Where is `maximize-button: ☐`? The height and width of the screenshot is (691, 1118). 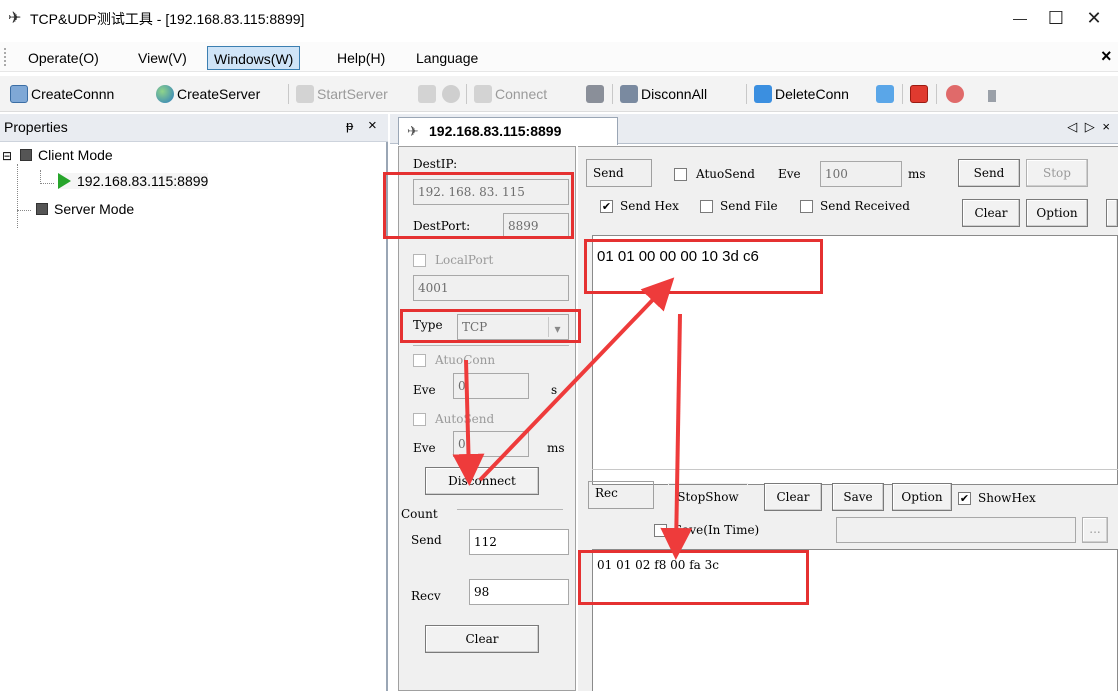
maximize-button: ☐ is located at coordinates (1056, 18).